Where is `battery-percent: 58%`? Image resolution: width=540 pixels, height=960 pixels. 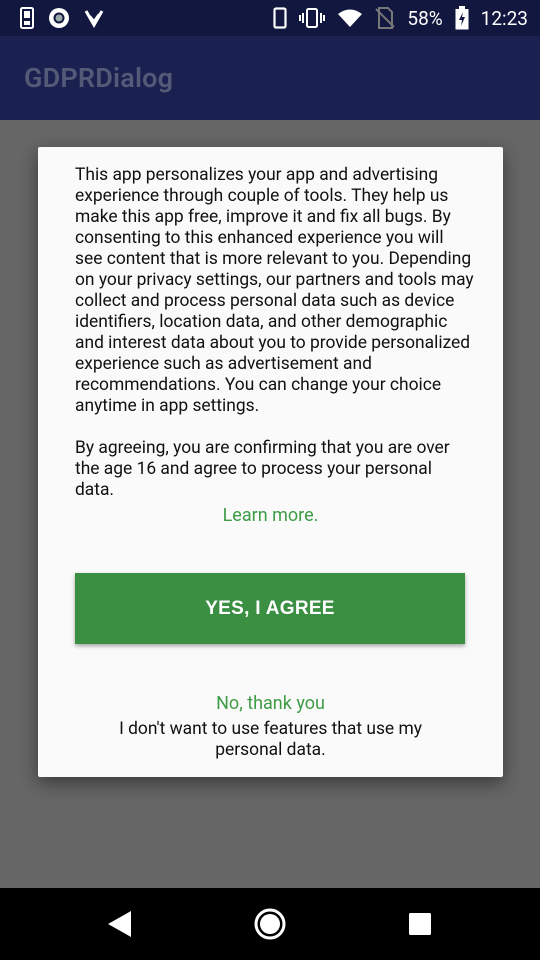
battery-percent: 58% is located at coordinates (425, 18).